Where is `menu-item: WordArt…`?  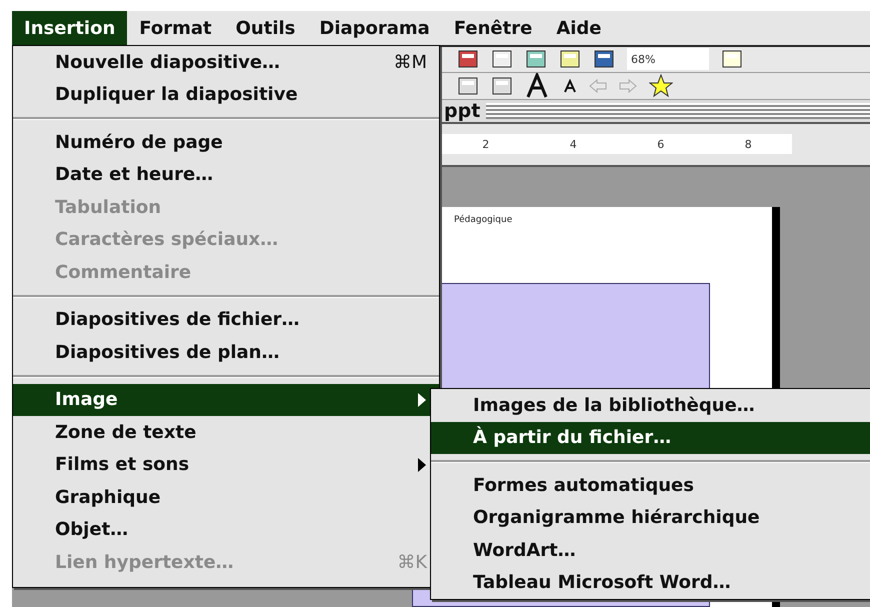 menu-item: WordArt… is located at coordinates (650, 550).